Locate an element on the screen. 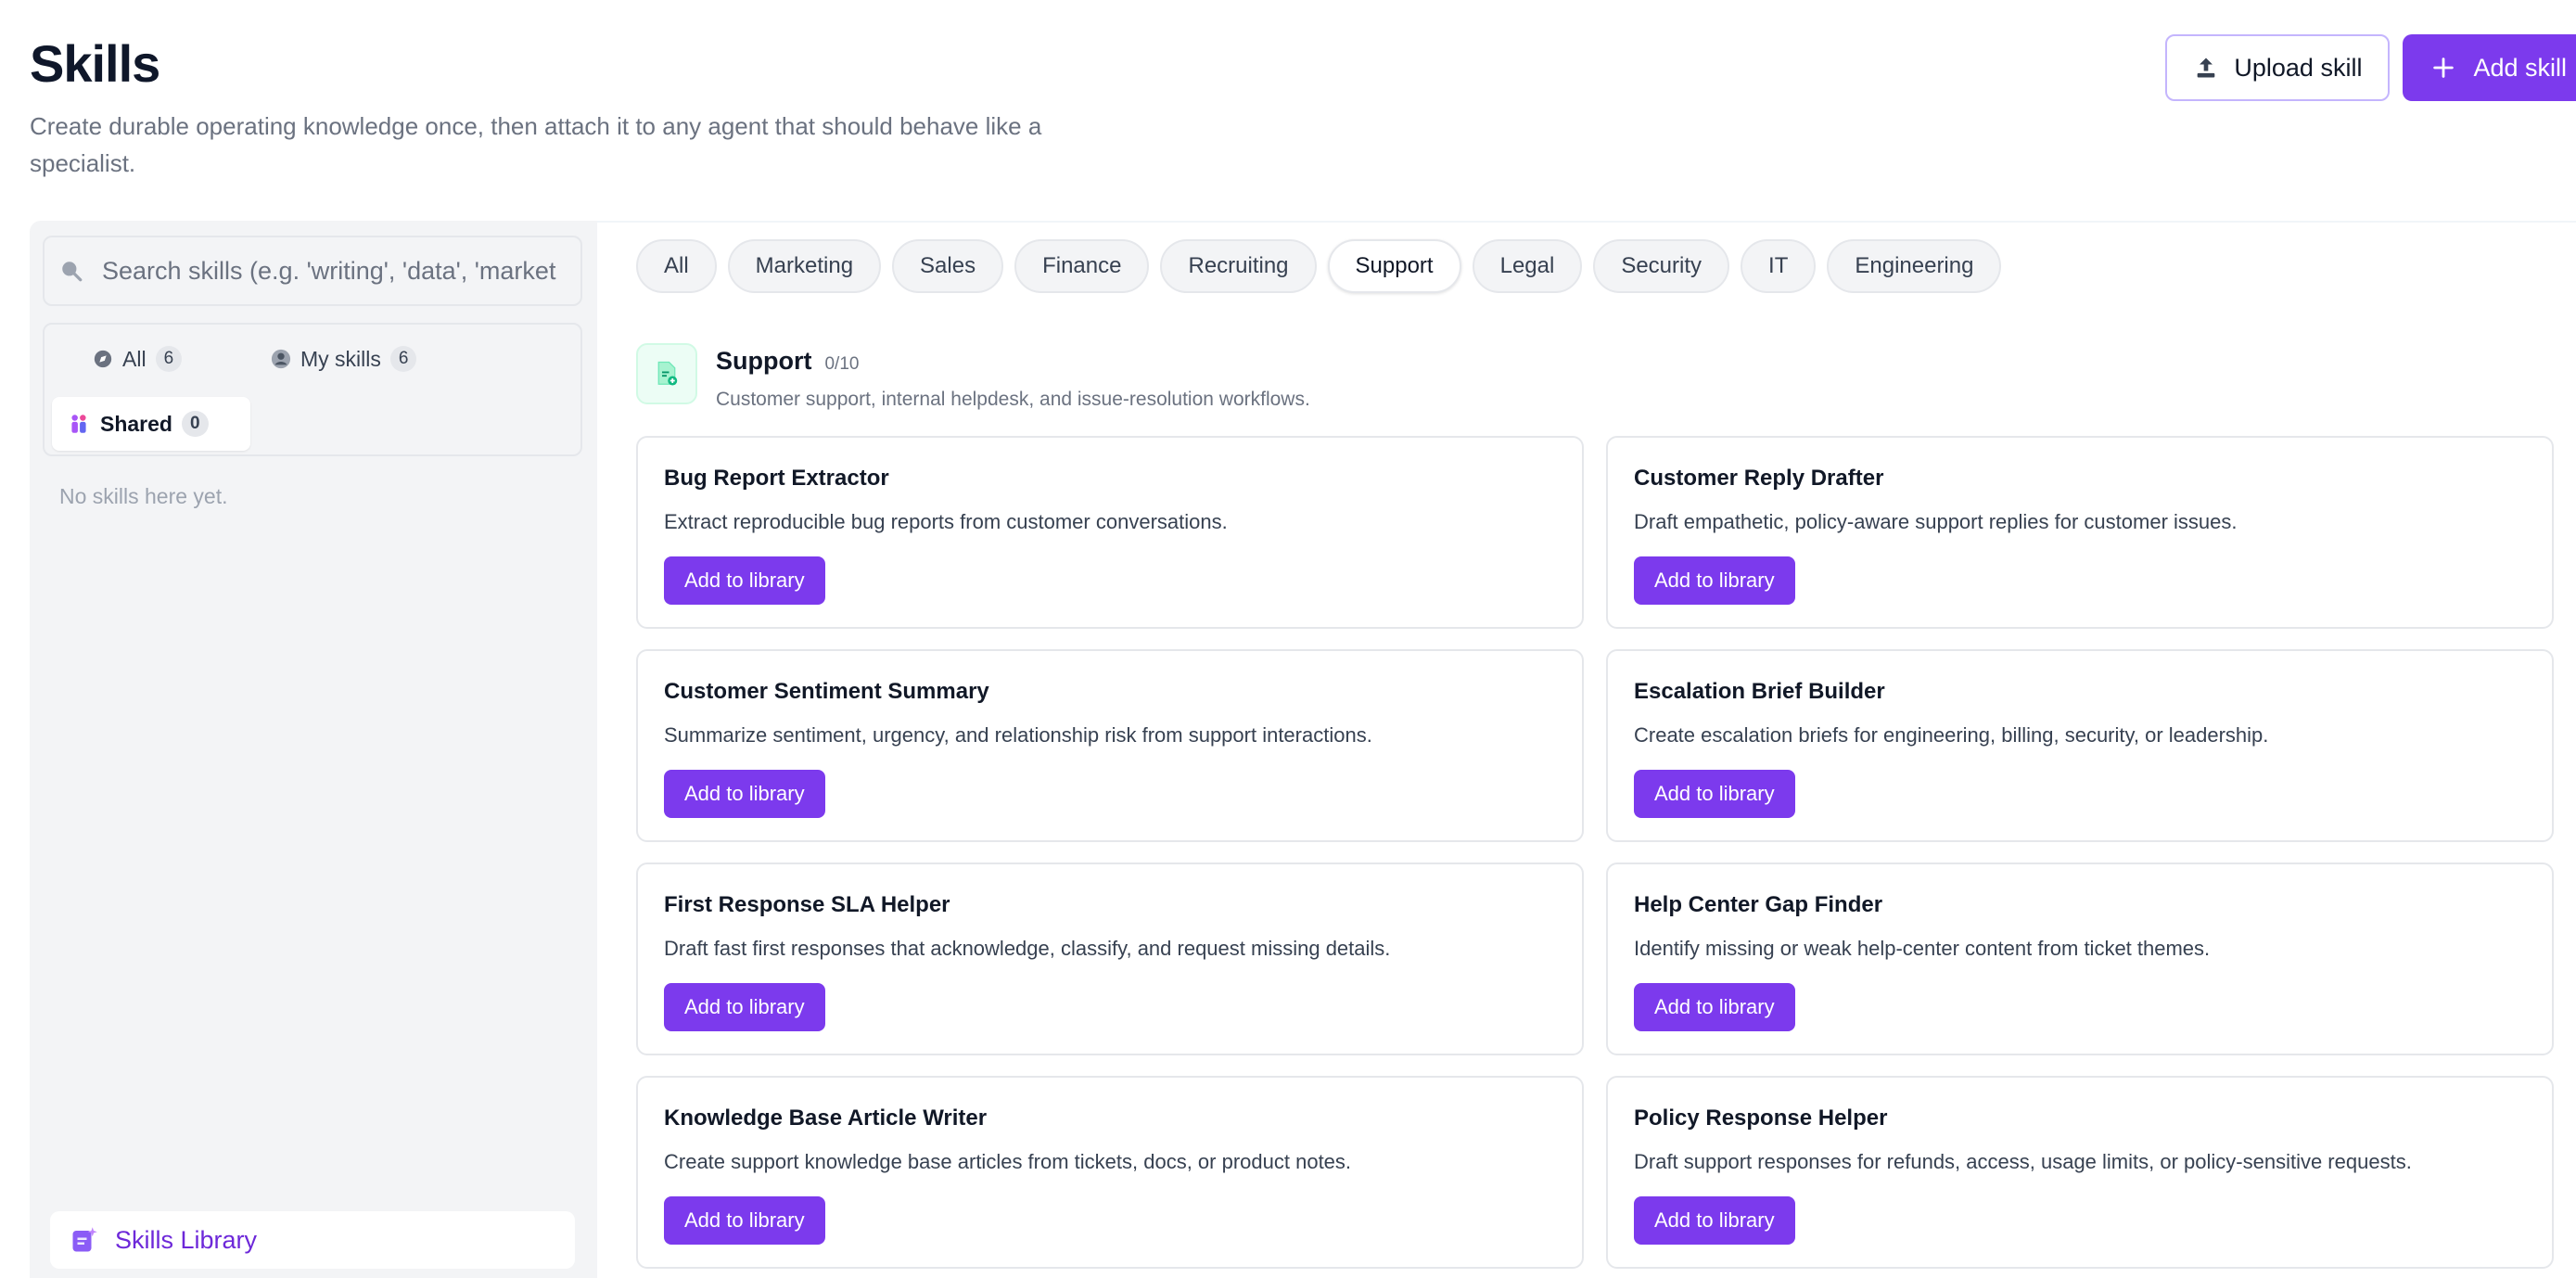 The width and height of the screenshot is (2576, 1278). category-chip-legal: Legal is located at coordinates (1527, 266).